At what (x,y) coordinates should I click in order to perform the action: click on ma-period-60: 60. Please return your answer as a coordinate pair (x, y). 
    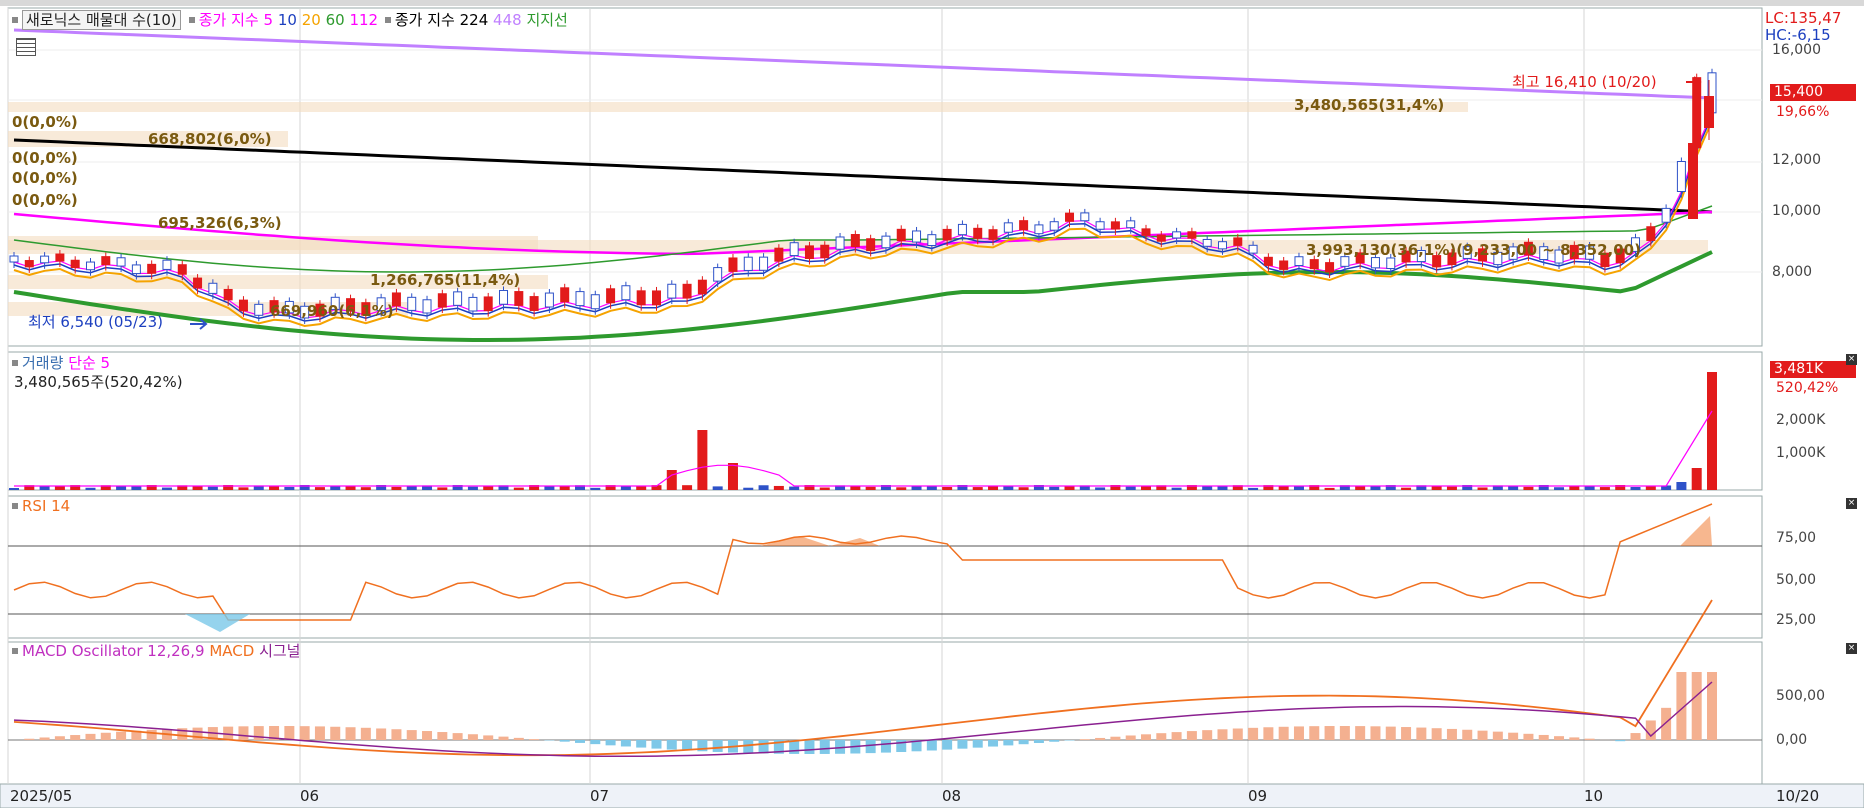
    Looking at the image, I should click on (335, 20).